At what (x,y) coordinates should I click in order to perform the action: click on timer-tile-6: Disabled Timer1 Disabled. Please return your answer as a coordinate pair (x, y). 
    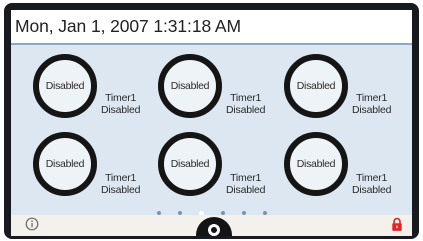
    Looking at the image, I should click on (348, 167).